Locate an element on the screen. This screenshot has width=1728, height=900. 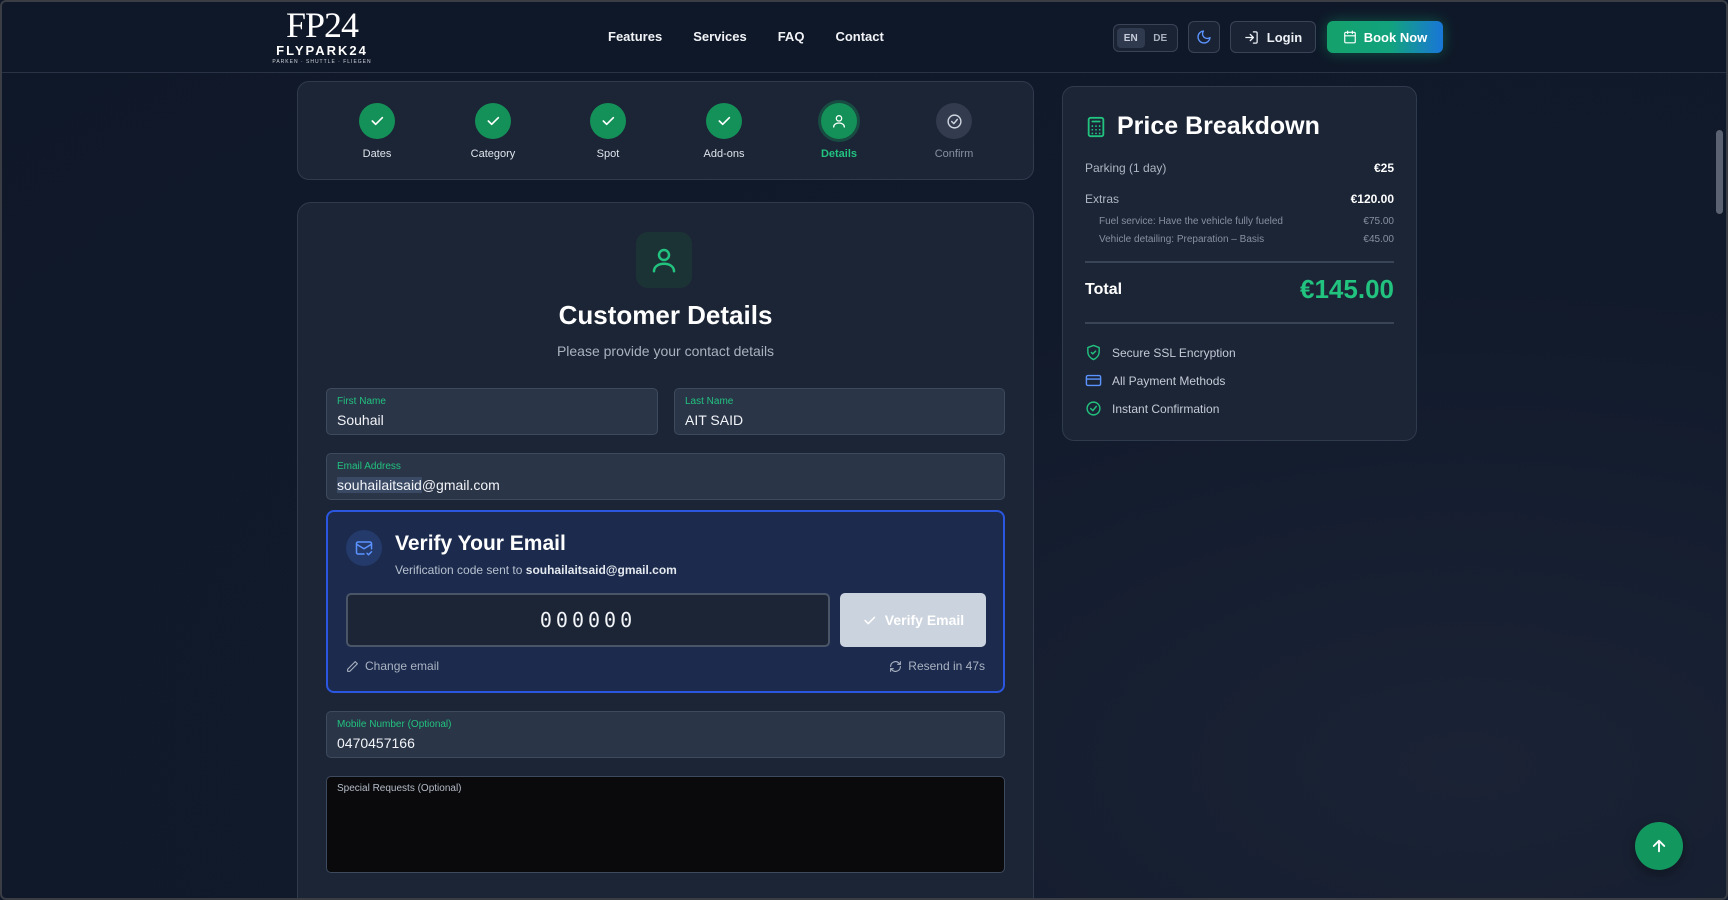
feature-ssl: Secure SSL Encryption is located at coordinates (1160, 352).